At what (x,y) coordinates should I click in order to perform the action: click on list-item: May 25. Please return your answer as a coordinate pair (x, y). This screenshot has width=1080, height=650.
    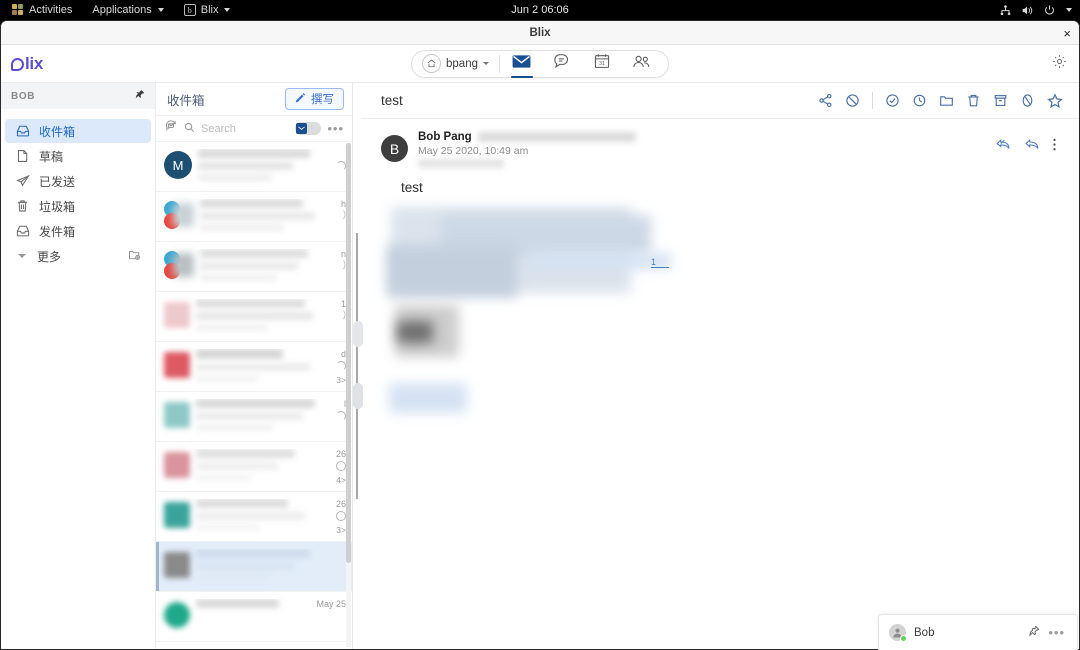
    Looking at the image, I should click on (254, 617).